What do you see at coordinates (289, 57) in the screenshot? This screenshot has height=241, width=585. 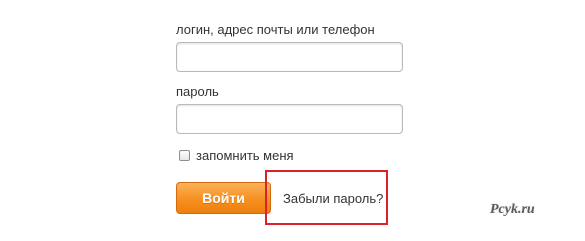 I see `login-input` at bounding box center [289, 57].